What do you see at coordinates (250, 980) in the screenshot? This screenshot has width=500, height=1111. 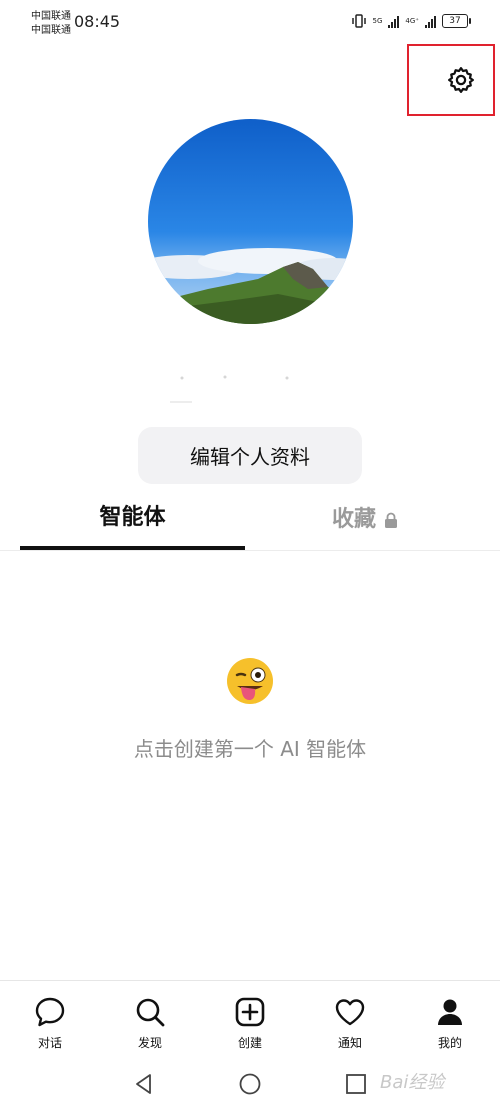 I see `bottom-nav-divider` at bounding box center [250, 980].